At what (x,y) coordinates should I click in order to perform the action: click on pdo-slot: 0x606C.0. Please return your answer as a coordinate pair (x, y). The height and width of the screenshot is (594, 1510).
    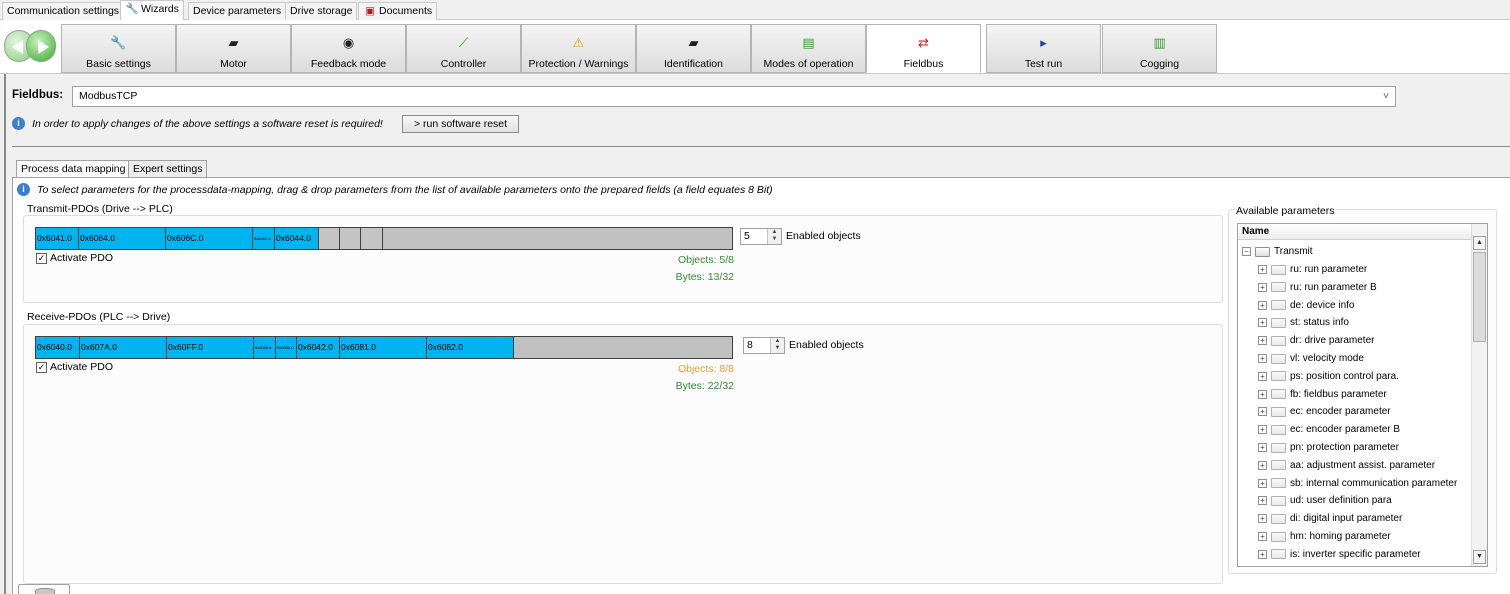
    Looking at the image, I should click on (209, 238).